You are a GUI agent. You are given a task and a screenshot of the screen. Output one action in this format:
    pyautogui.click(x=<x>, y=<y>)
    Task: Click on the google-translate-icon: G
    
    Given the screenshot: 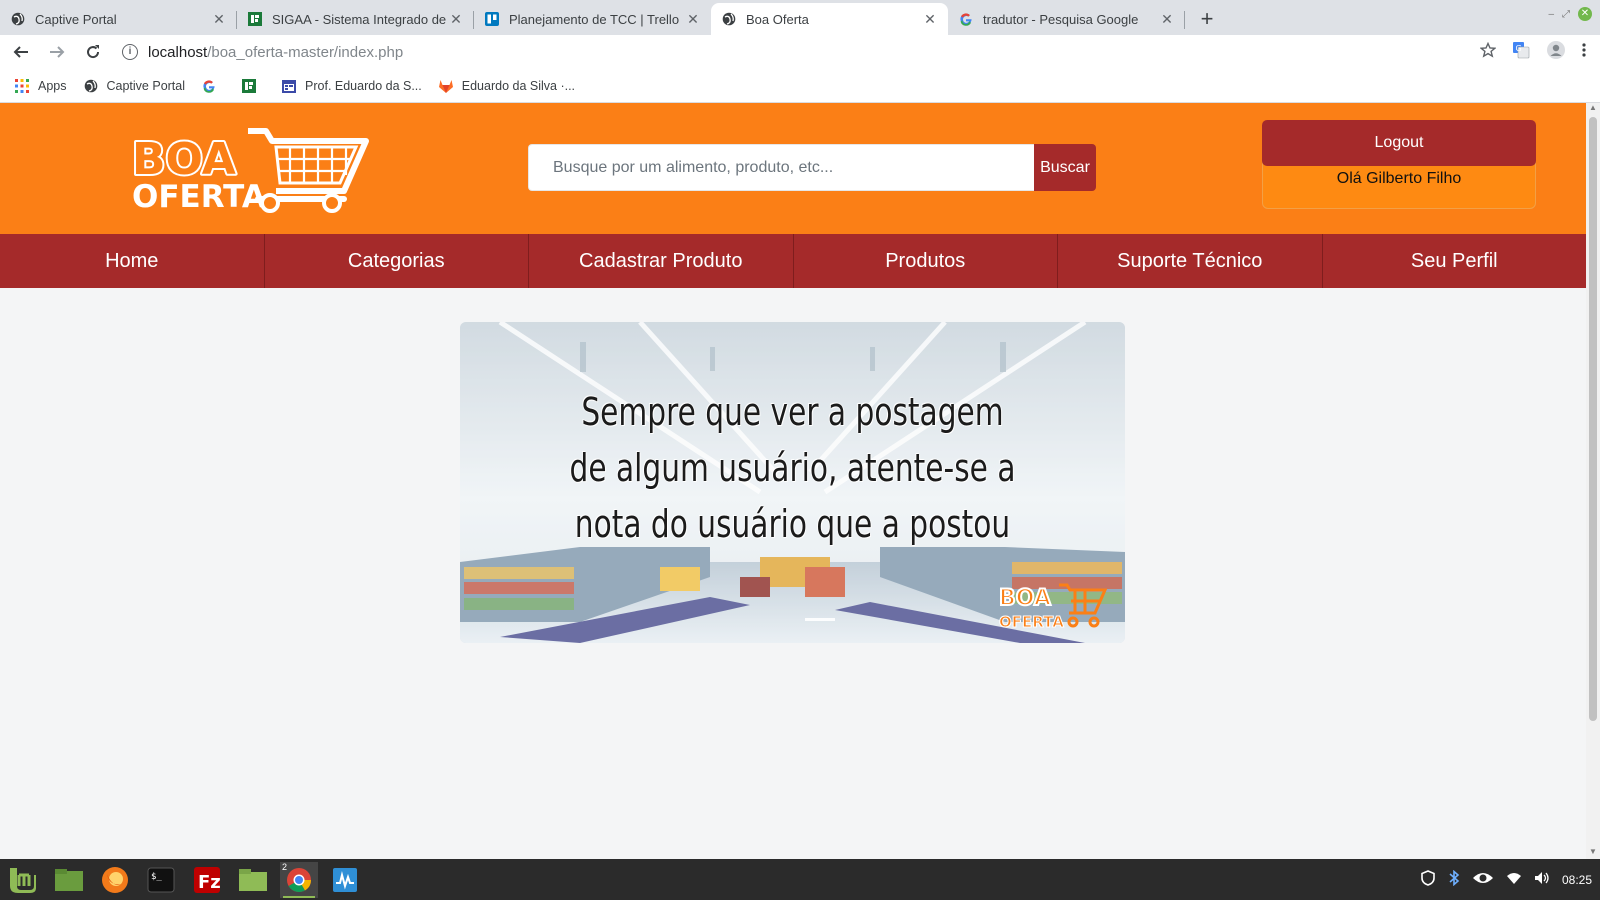 What is the action you would take?
    pyautogui.click(x=1521, y=52)
    